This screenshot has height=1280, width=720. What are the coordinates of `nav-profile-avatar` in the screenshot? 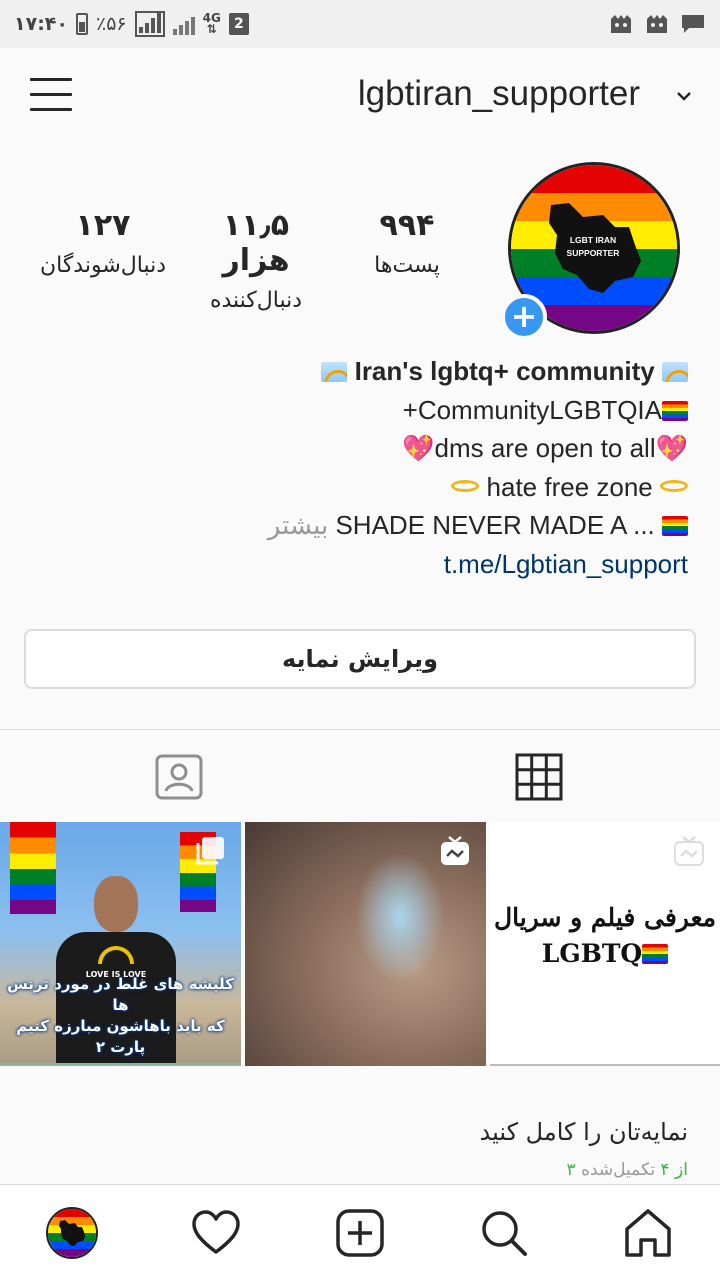 It's located at (72, 1233).